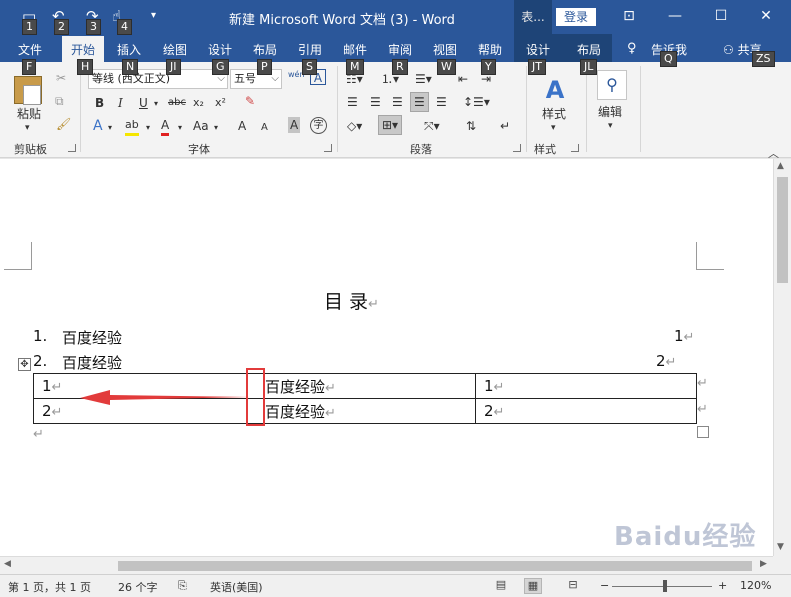 The height and width of the screenshot is (597, 791). Describe the element at coordinates (722, 585) in the screenshot. I see `zoom-in-button: +` at that location.